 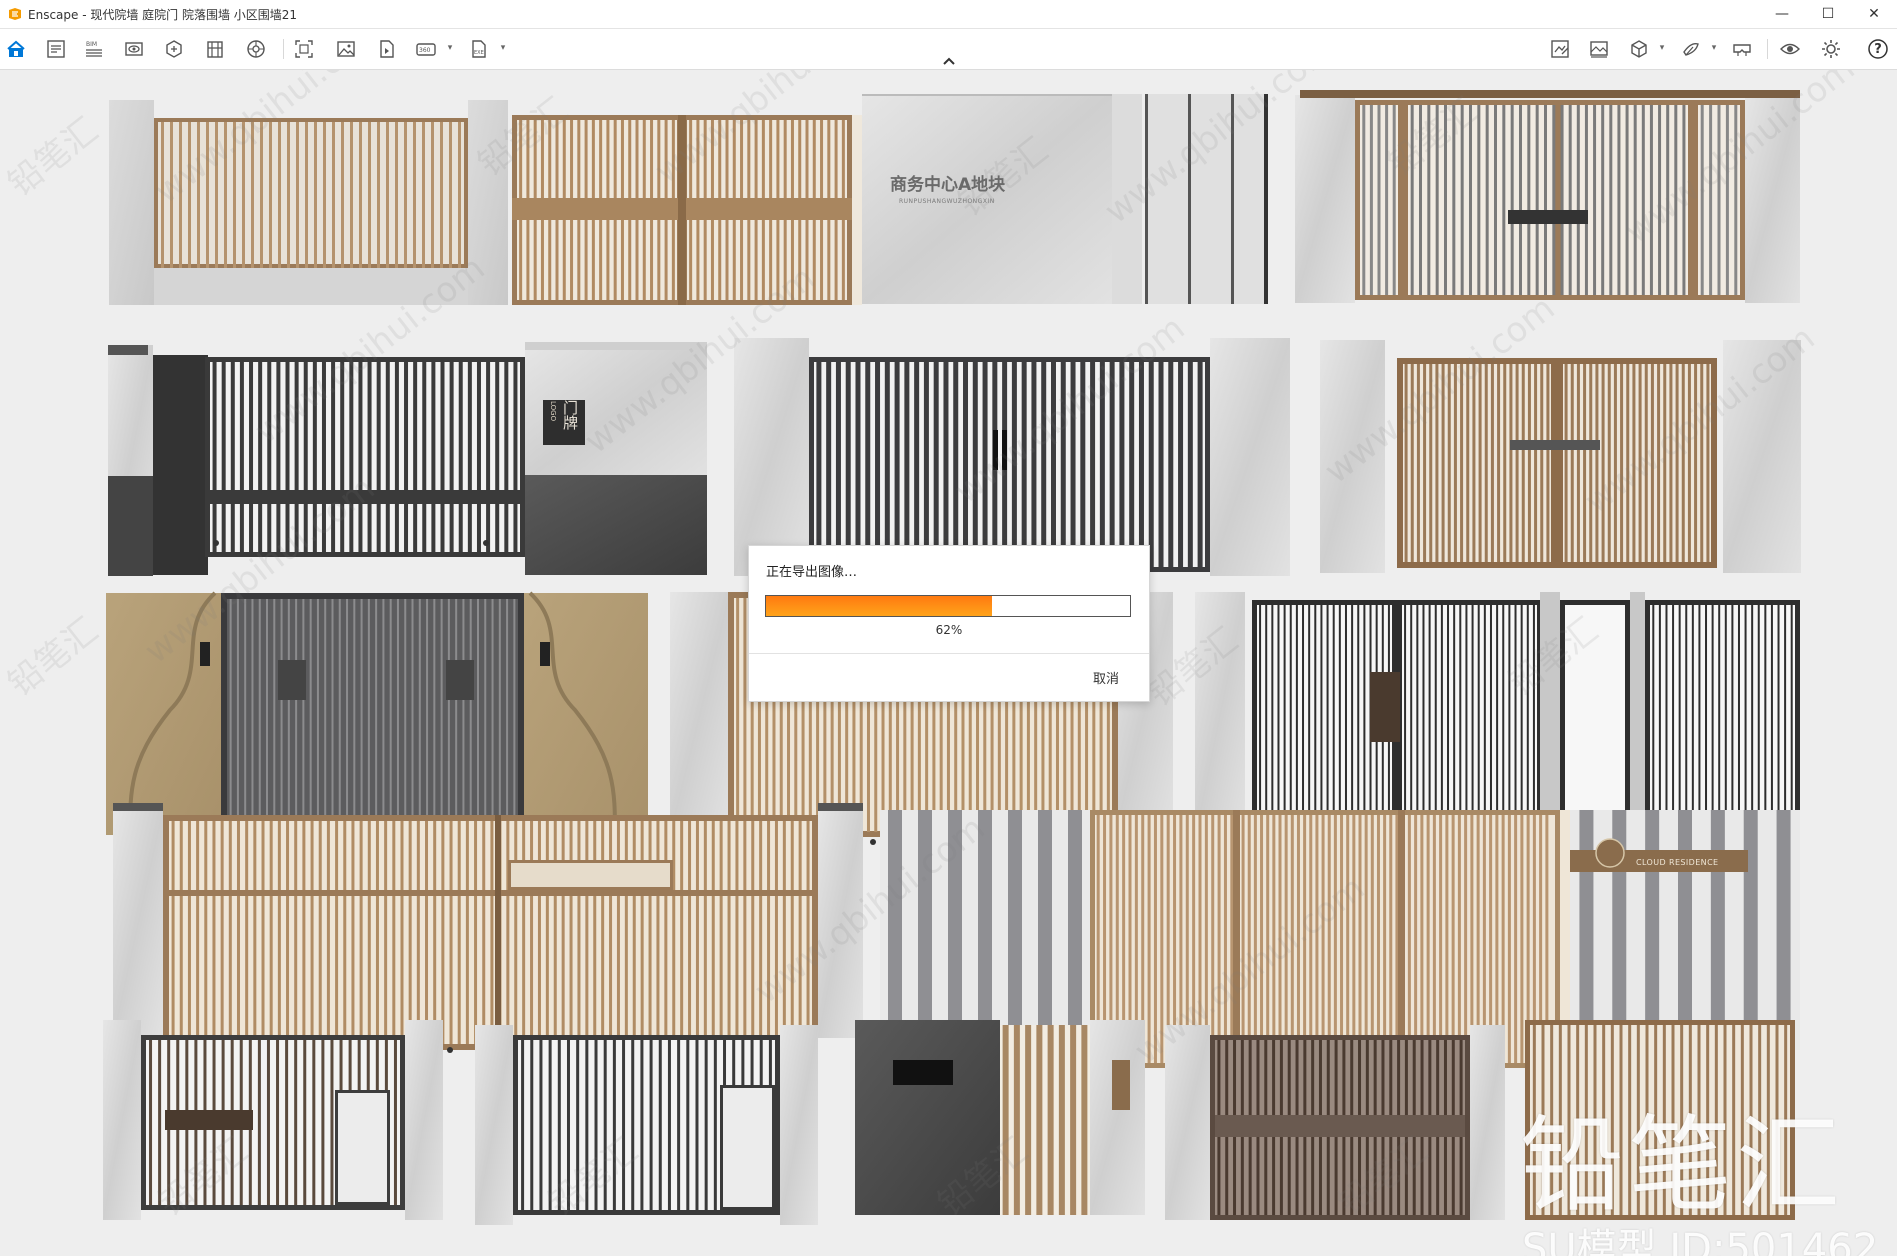 What do you see at coordinates (1639, 49) in the screenshot?
I see `cube-icon` at bounding box center [1639, 49].